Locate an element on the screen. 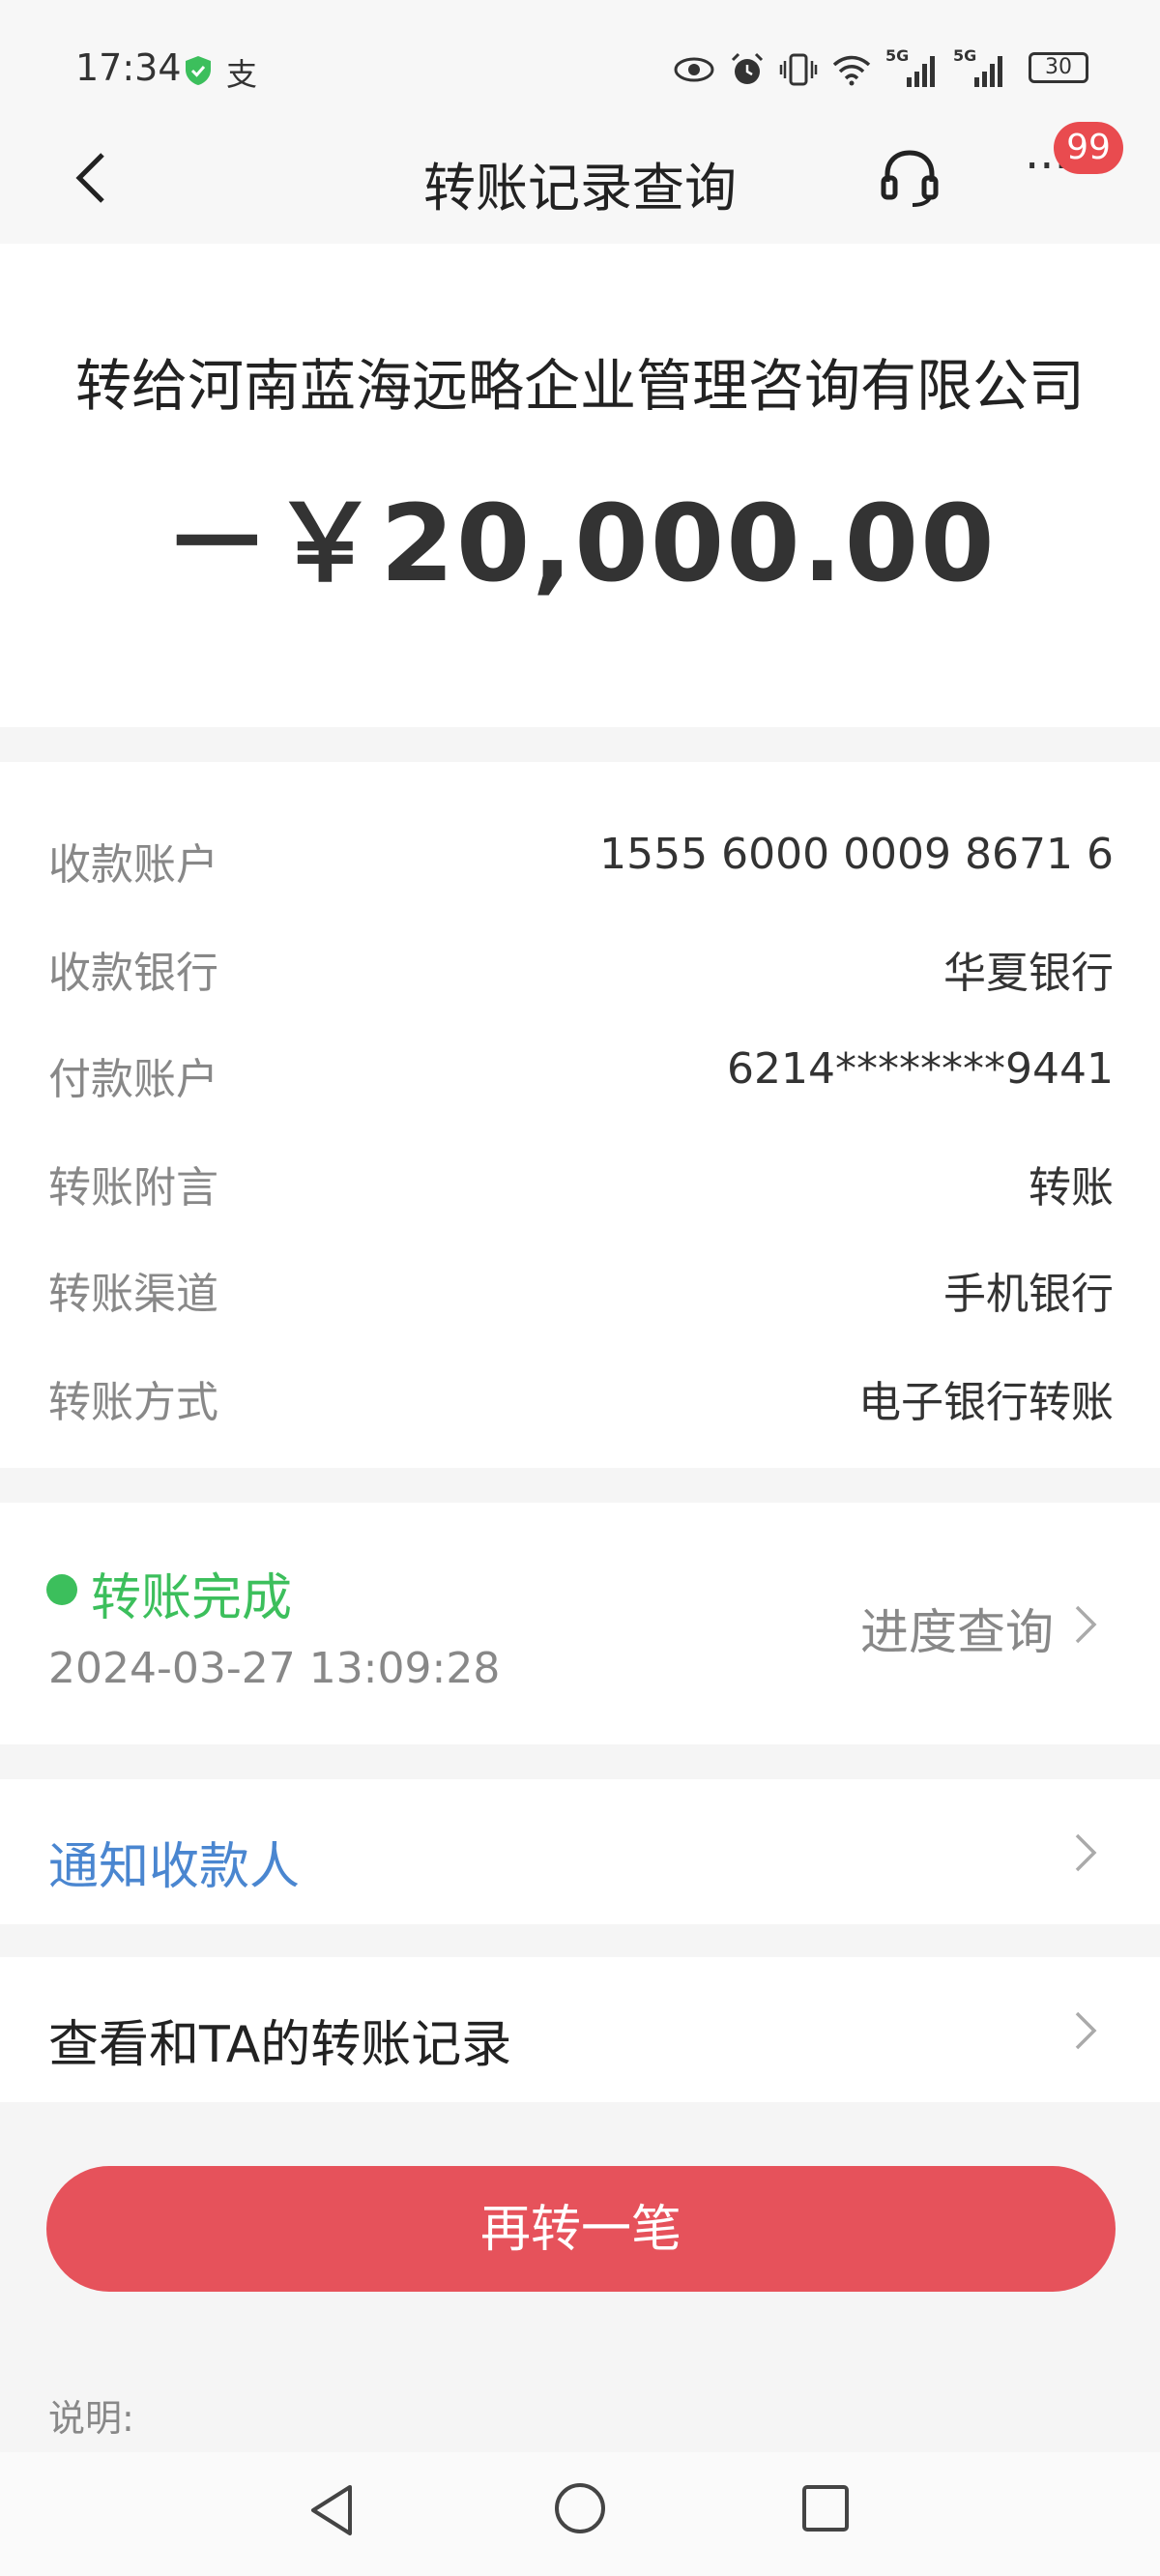  detail-row-payer-account: 付款账户 6214********9441 is located at coordinates (580, 1068).